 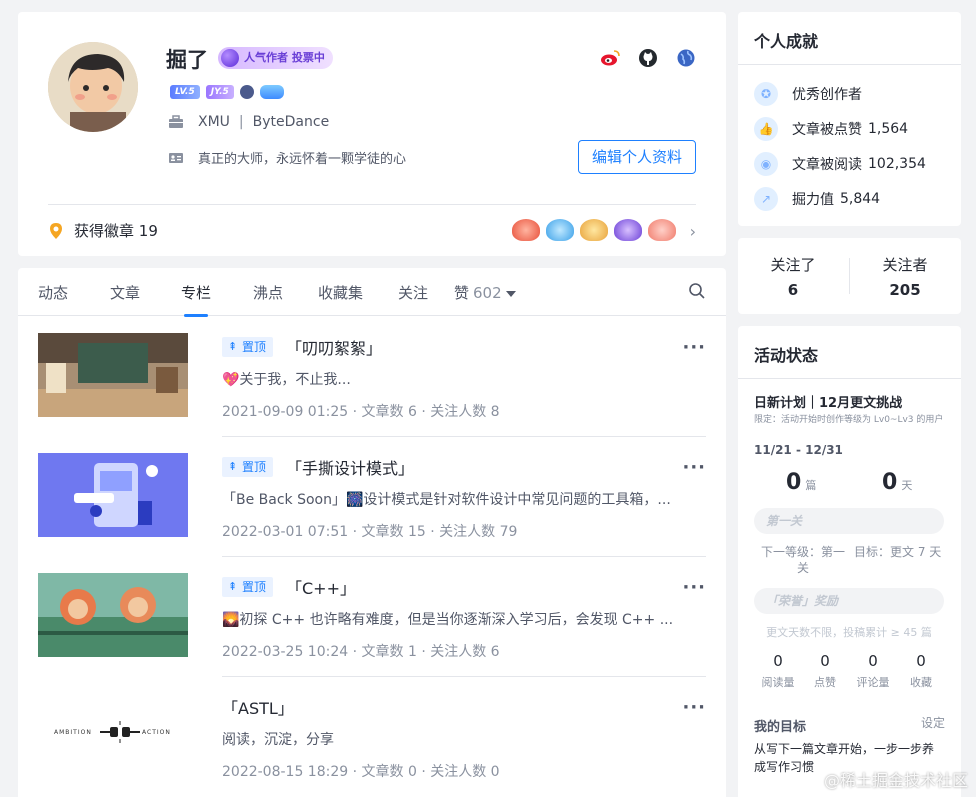 I want to click on achievement-label: 文章被点赞, so click(x=827, y=130).